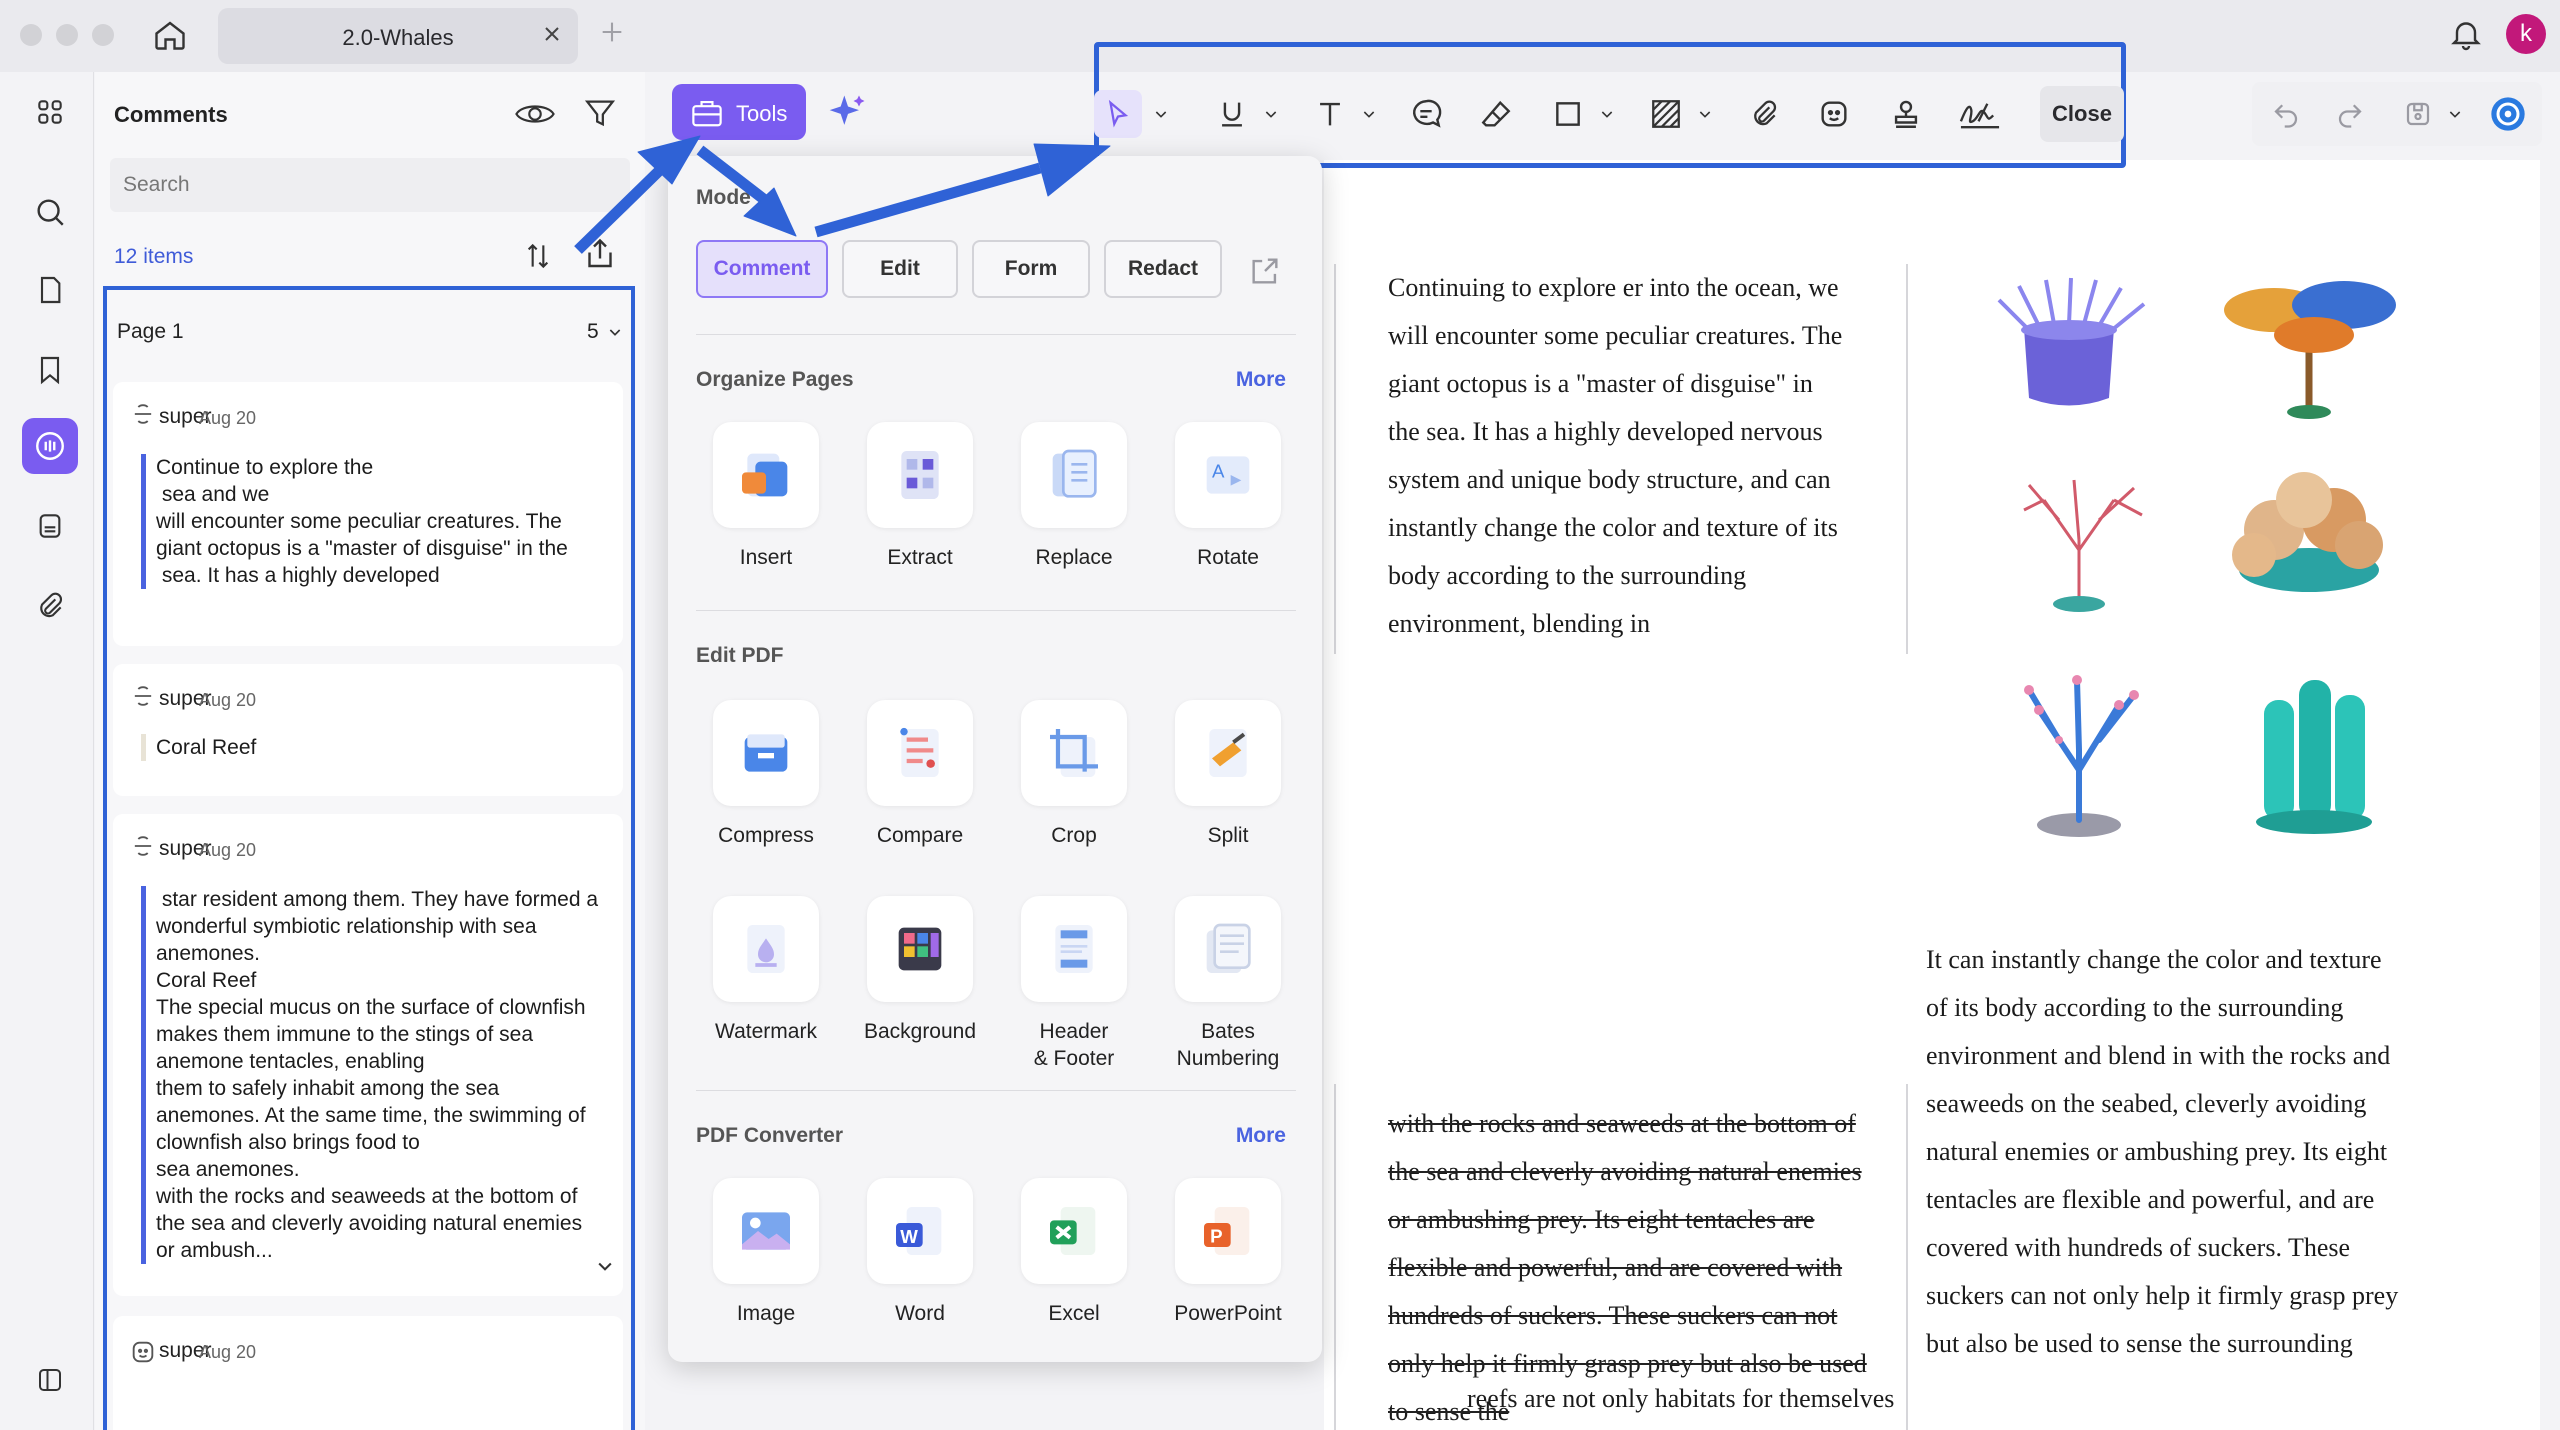 This screenshot has height=1430, width=2560. What do you see at coordinates (50, 112) in the screenshot?
I see `apps-grid-icon` at bounding box center [50, 112].